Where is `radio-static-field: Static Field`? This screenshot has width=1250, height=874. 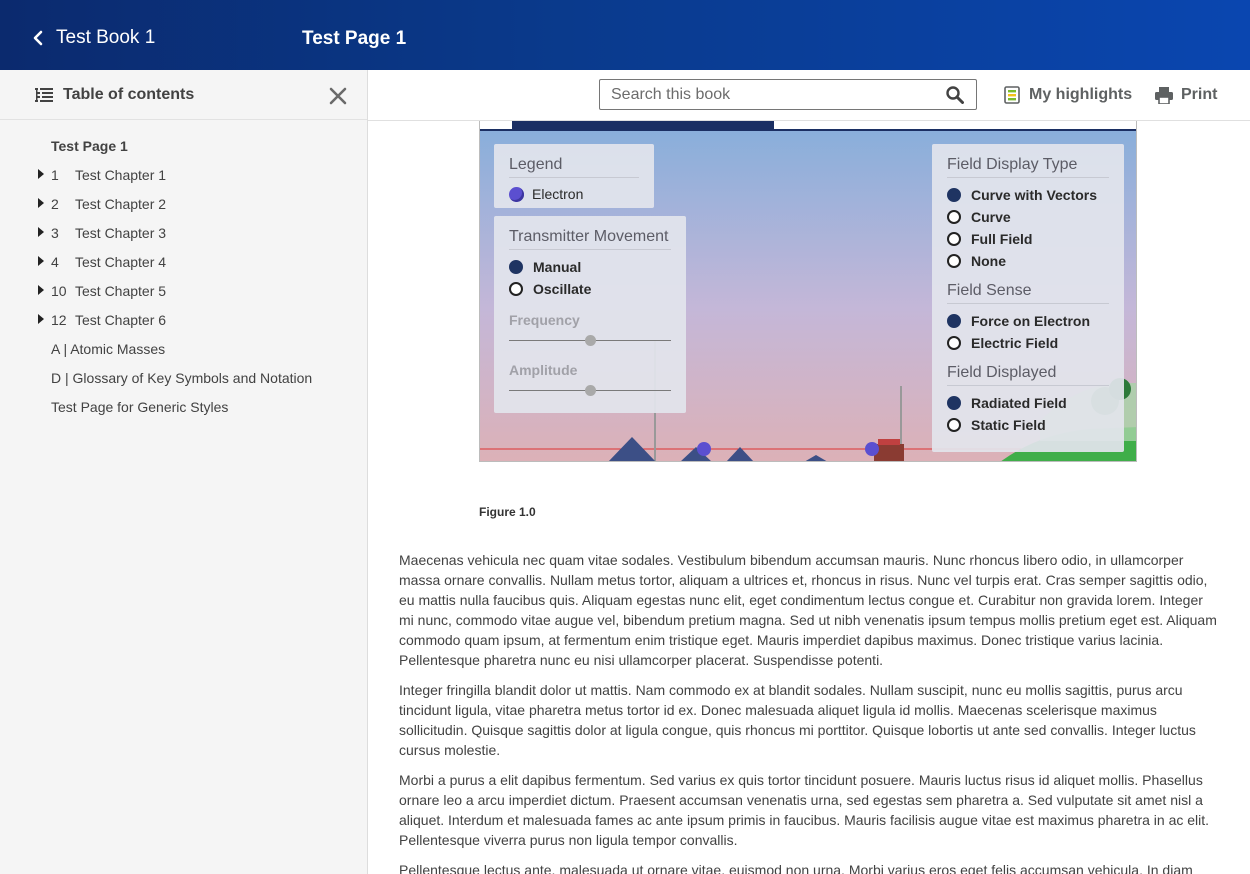 radio-static-field: Static Field is located at coordinates (1028, 425).